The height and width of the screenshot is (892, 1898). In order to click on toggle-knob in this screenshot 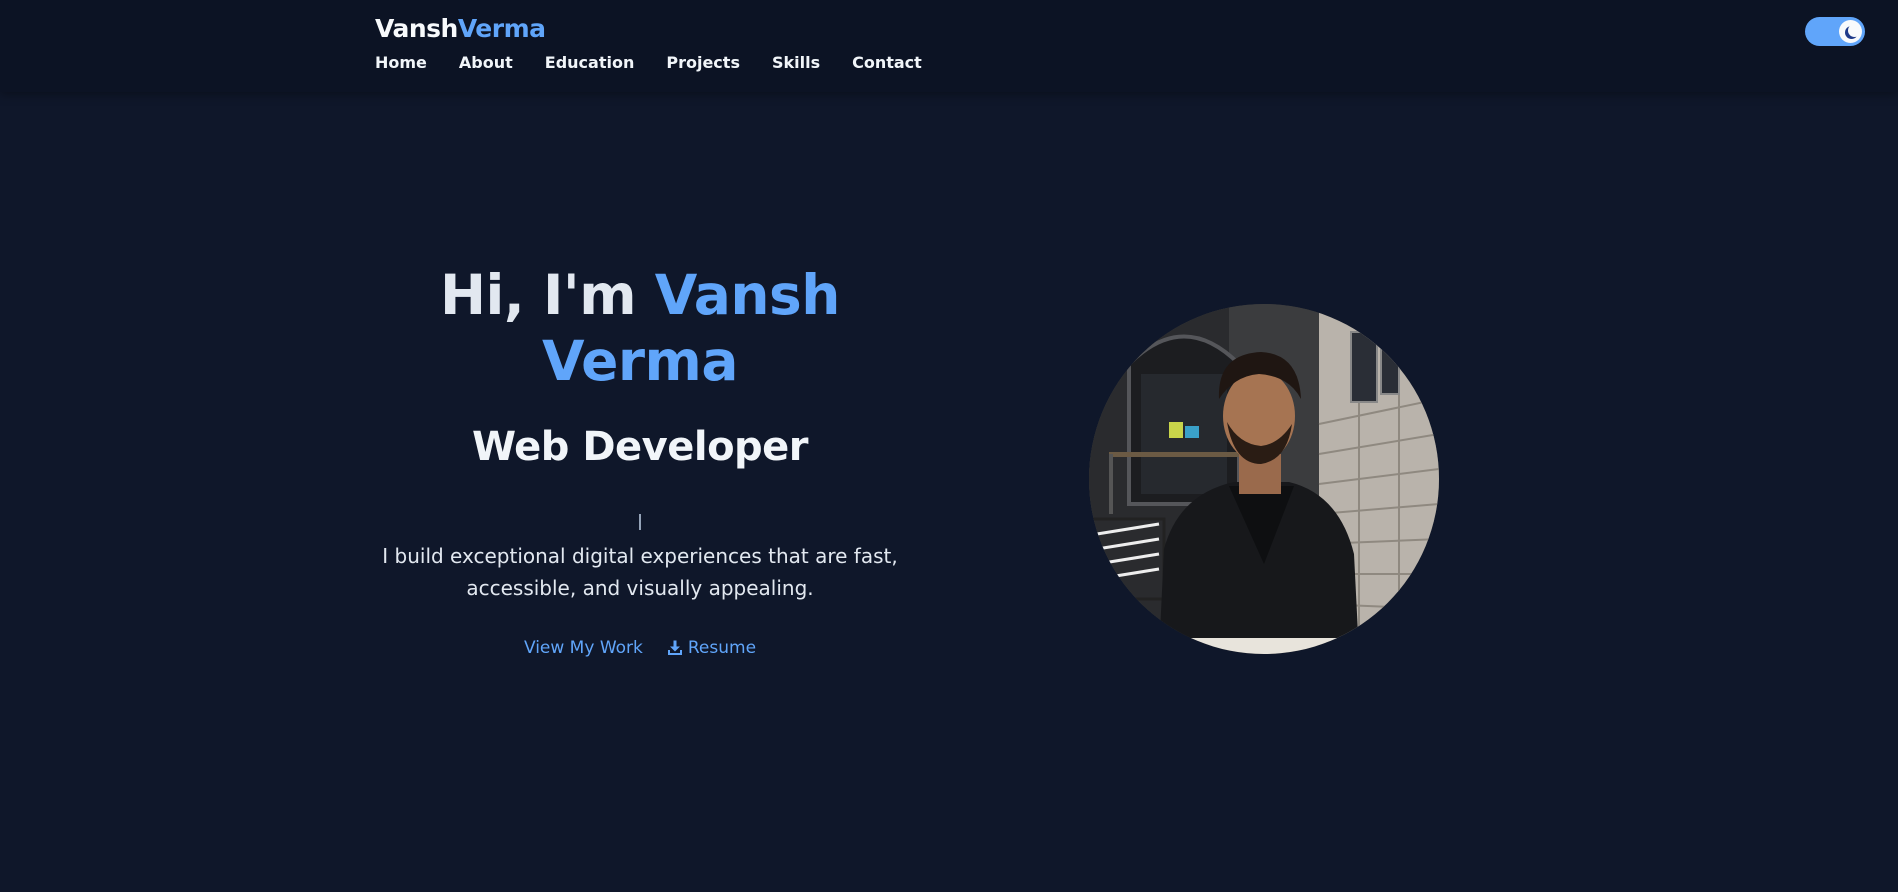, I will do `click(1850, 31)`.